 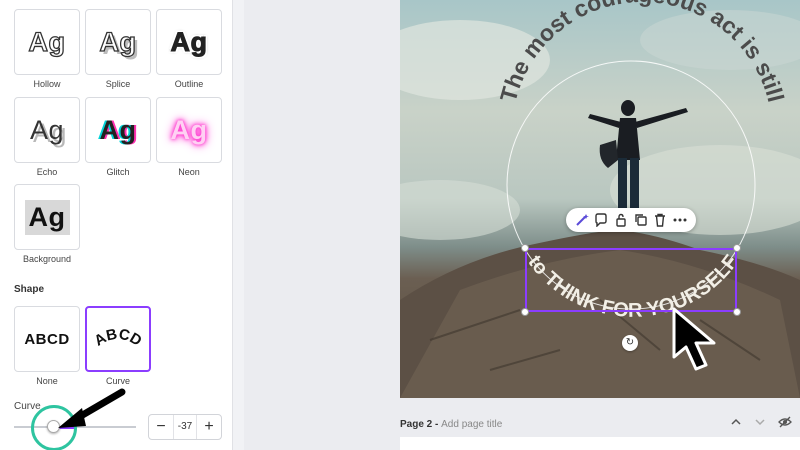 I want to click on element-toolbar, so click(x=631, y=220).